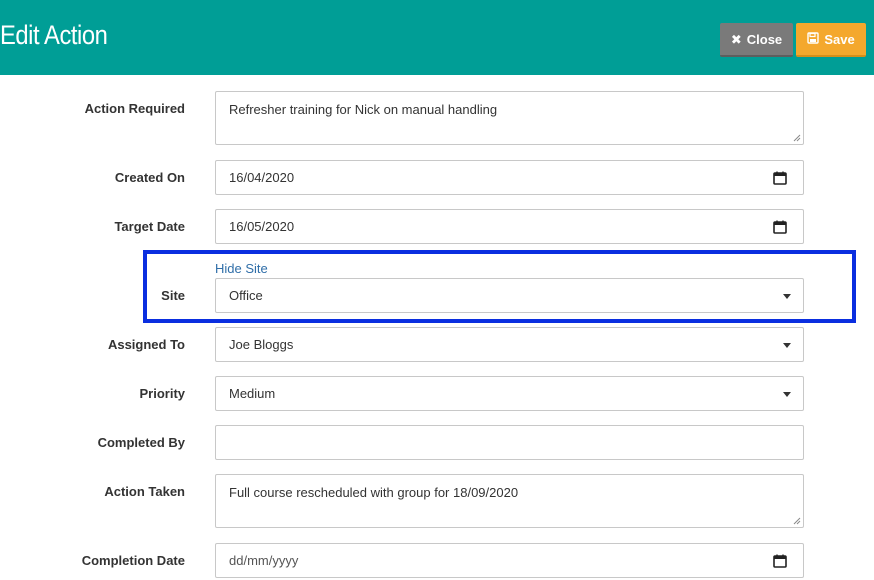 The height and width of the screenshot is (580, 874). I want to click on target-date-value: 16/05/2020, so click(262, 226).